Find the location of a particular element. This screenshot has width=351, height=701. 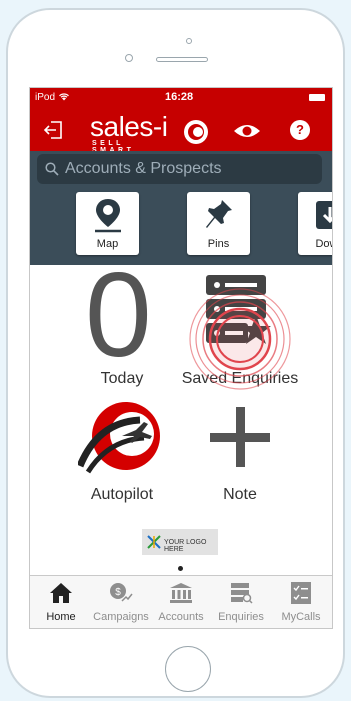

logo-arrows-icon is located at coordinates (154, 542).